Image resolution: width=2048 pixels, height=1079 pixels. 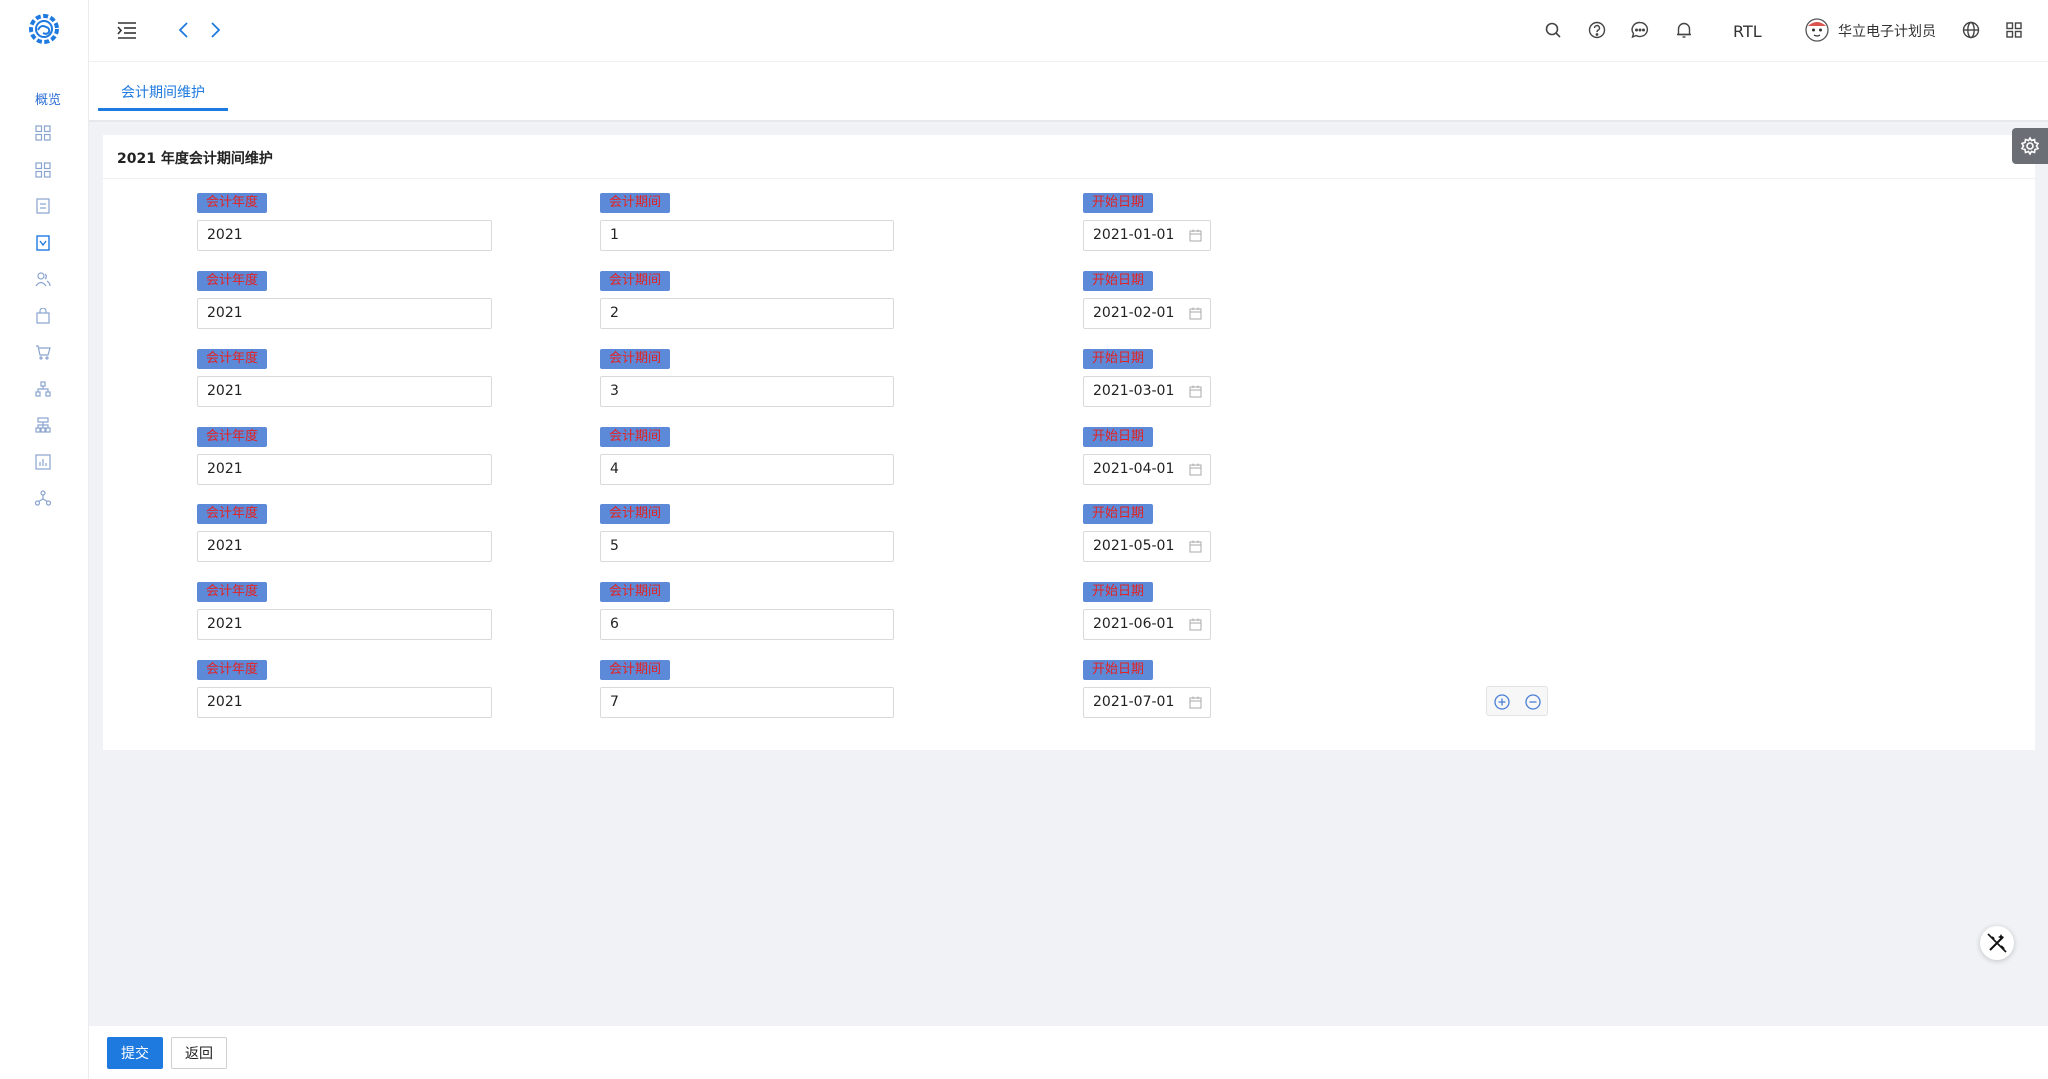 I want to click on chevron-left-icon, so click(x=184, y=30).